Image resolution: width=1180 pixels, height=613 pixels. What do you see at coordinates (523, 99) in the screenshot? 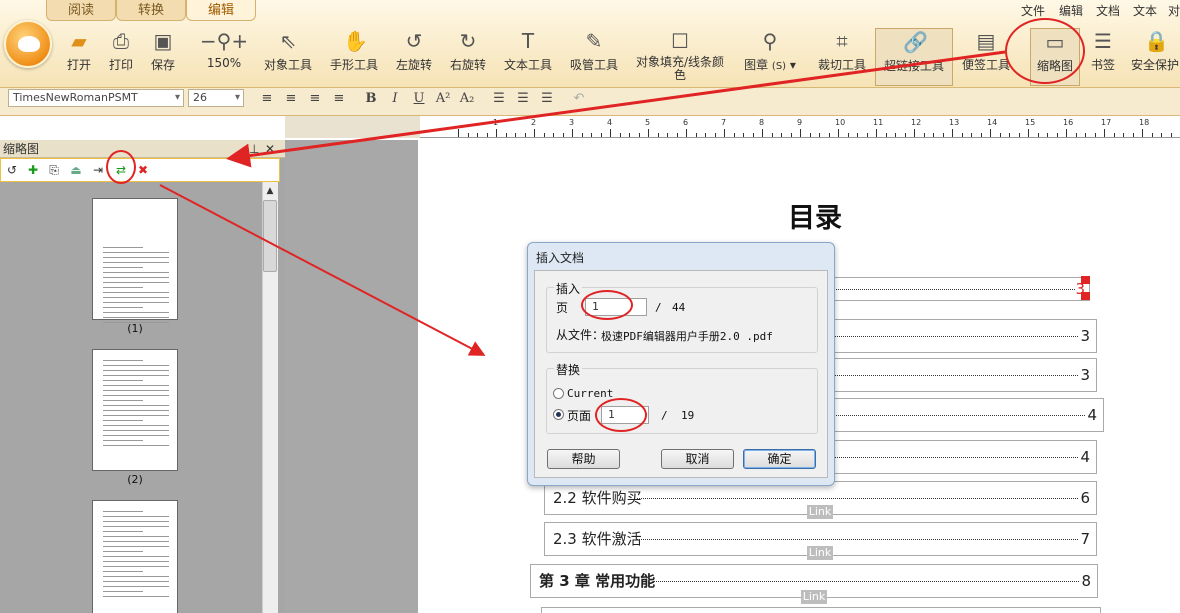
I see `paragraph-spacing-icon: ☰` at bounding box center [523, 99].